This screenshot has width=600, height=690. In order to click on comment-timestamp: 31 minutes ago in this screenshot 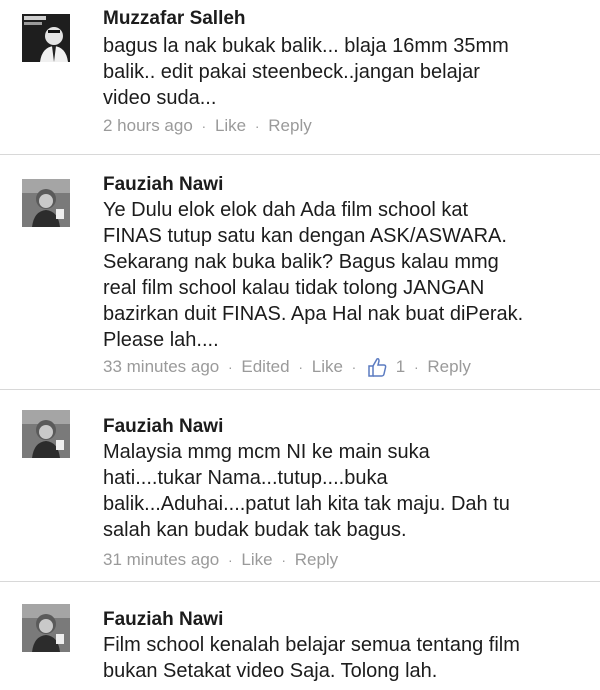, I will do `click(161, 560)`.